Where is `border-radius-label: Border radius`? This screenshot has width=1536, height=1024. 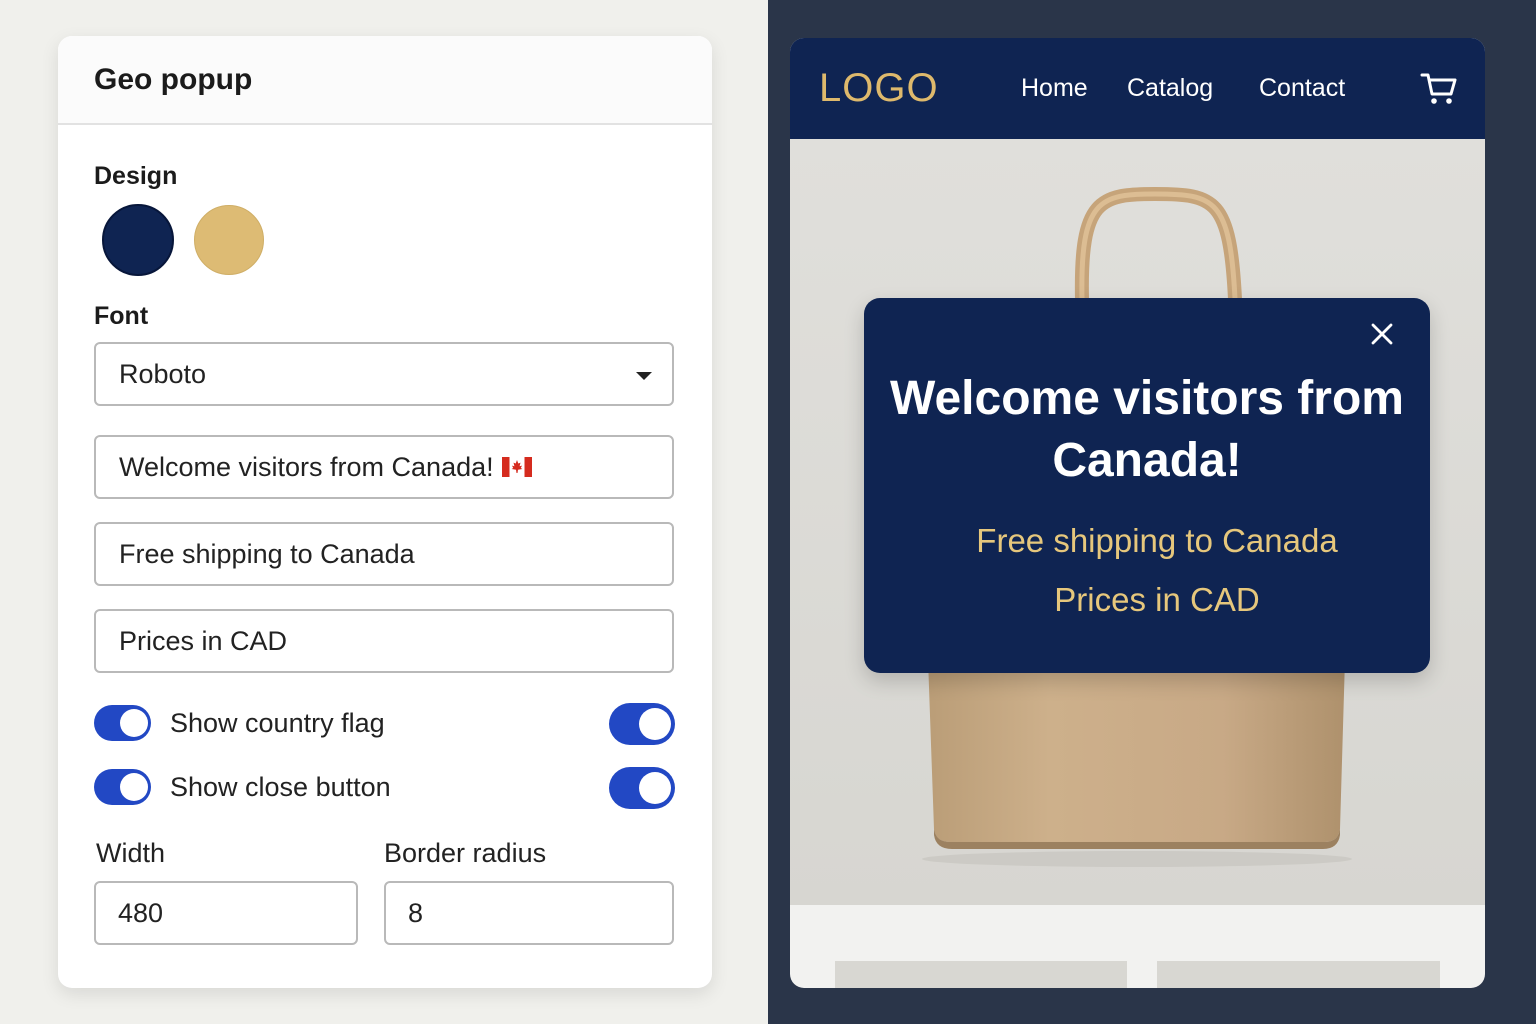
border-radius-label: Border radius is located at coordinates (465, 853).